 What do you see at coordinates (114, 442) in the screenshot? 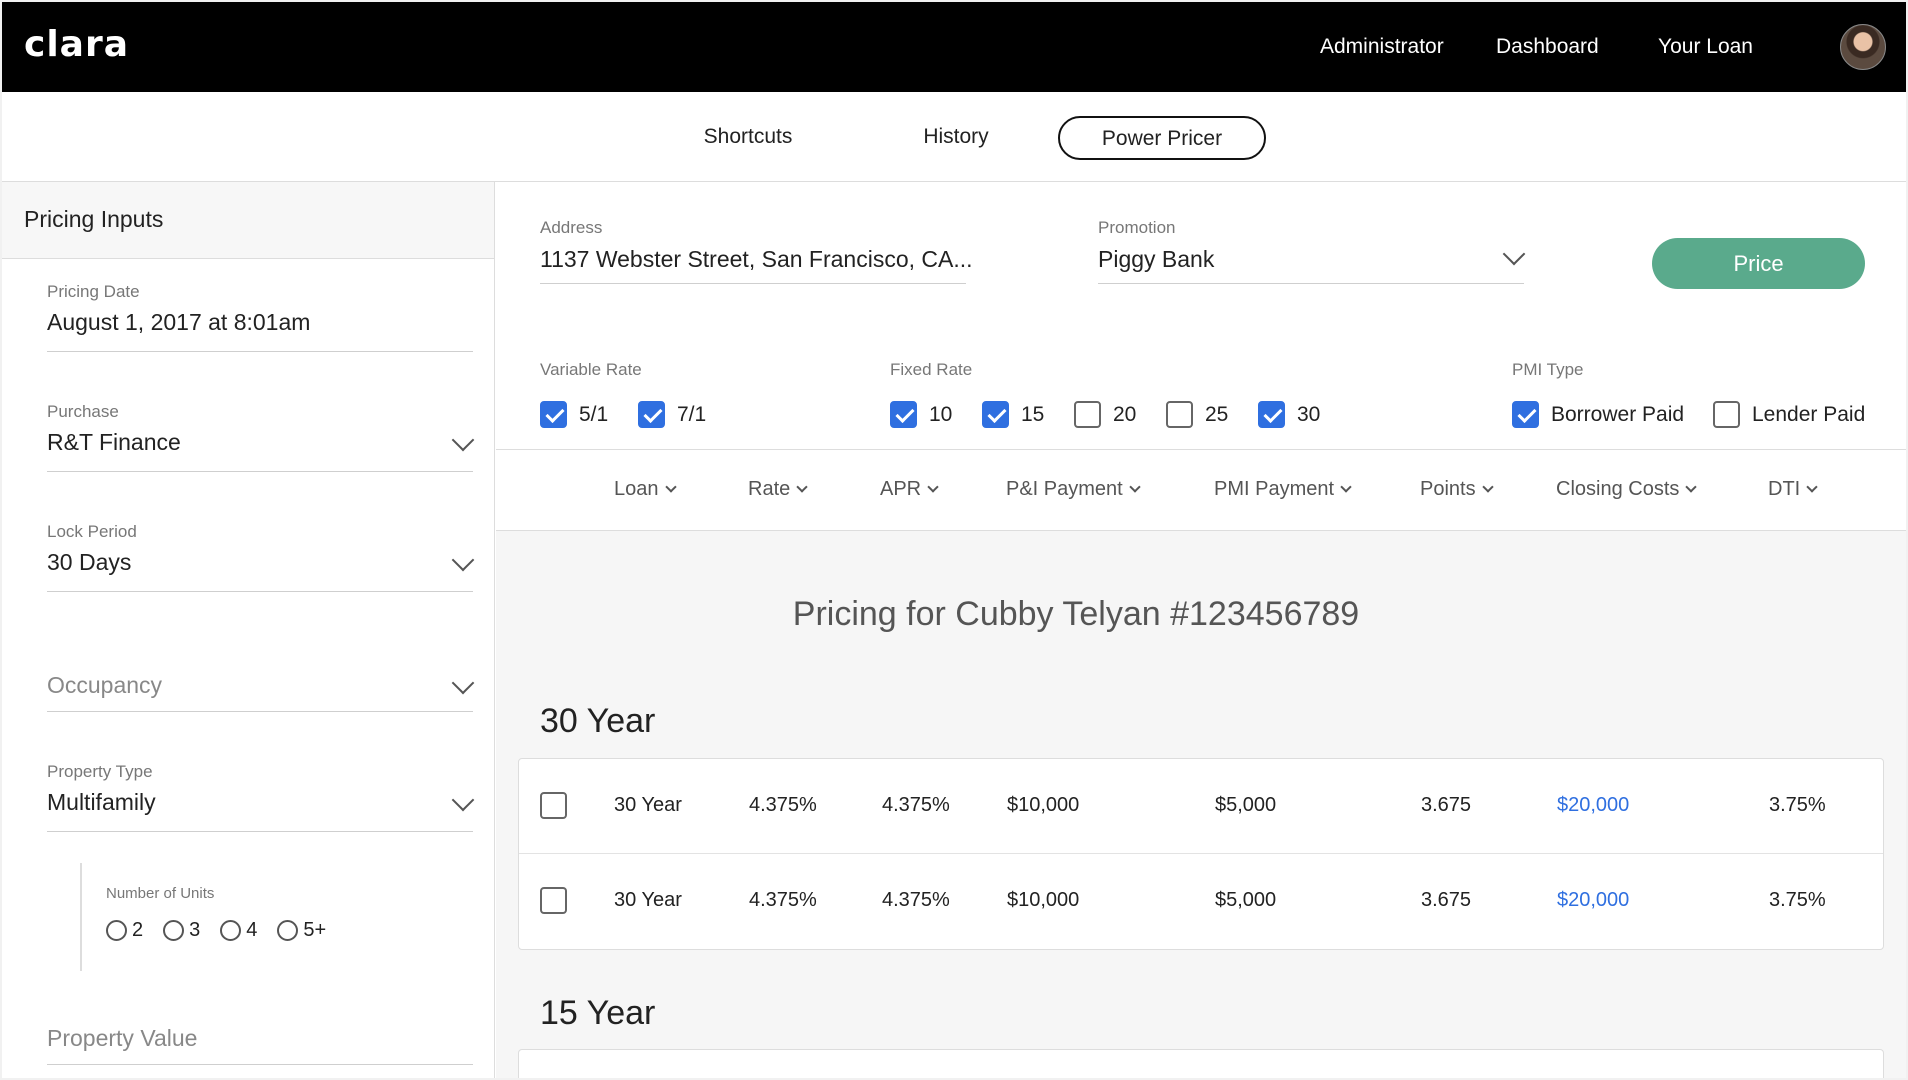
I see `purchase-value: R&T Finance` at bounding box center [114, 442].